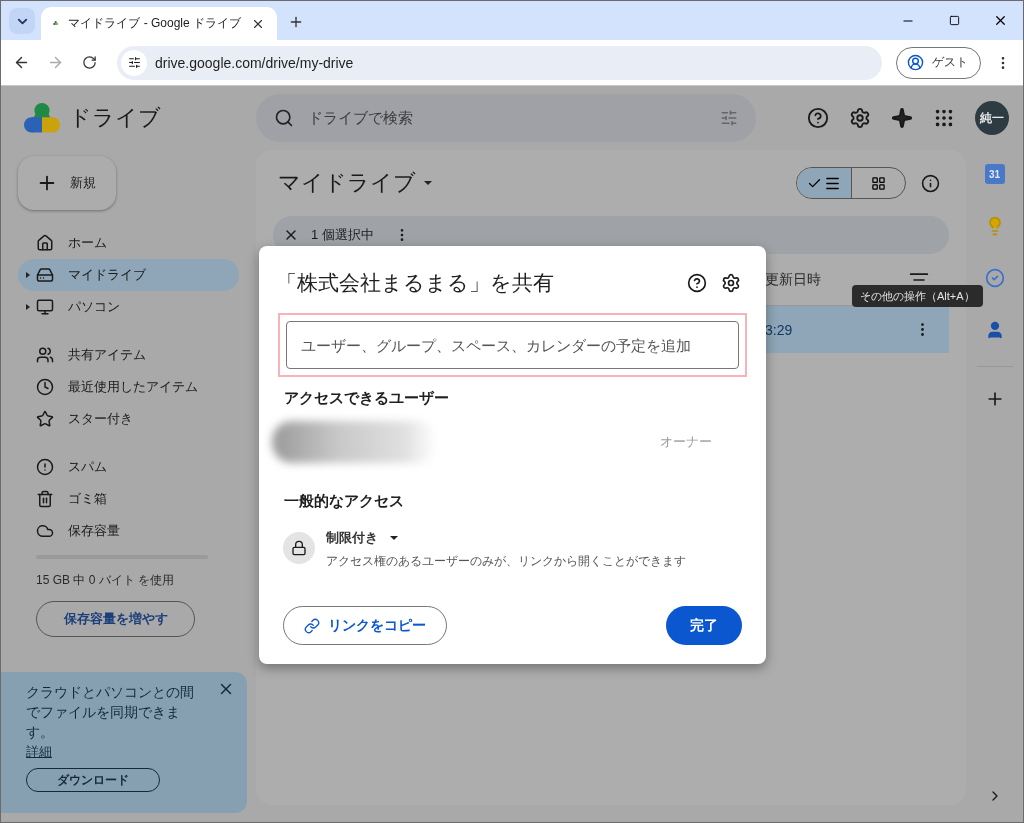 The height and width of the screenshot is (823, 1024). I want to click on profile-icon, so click(915, 62).